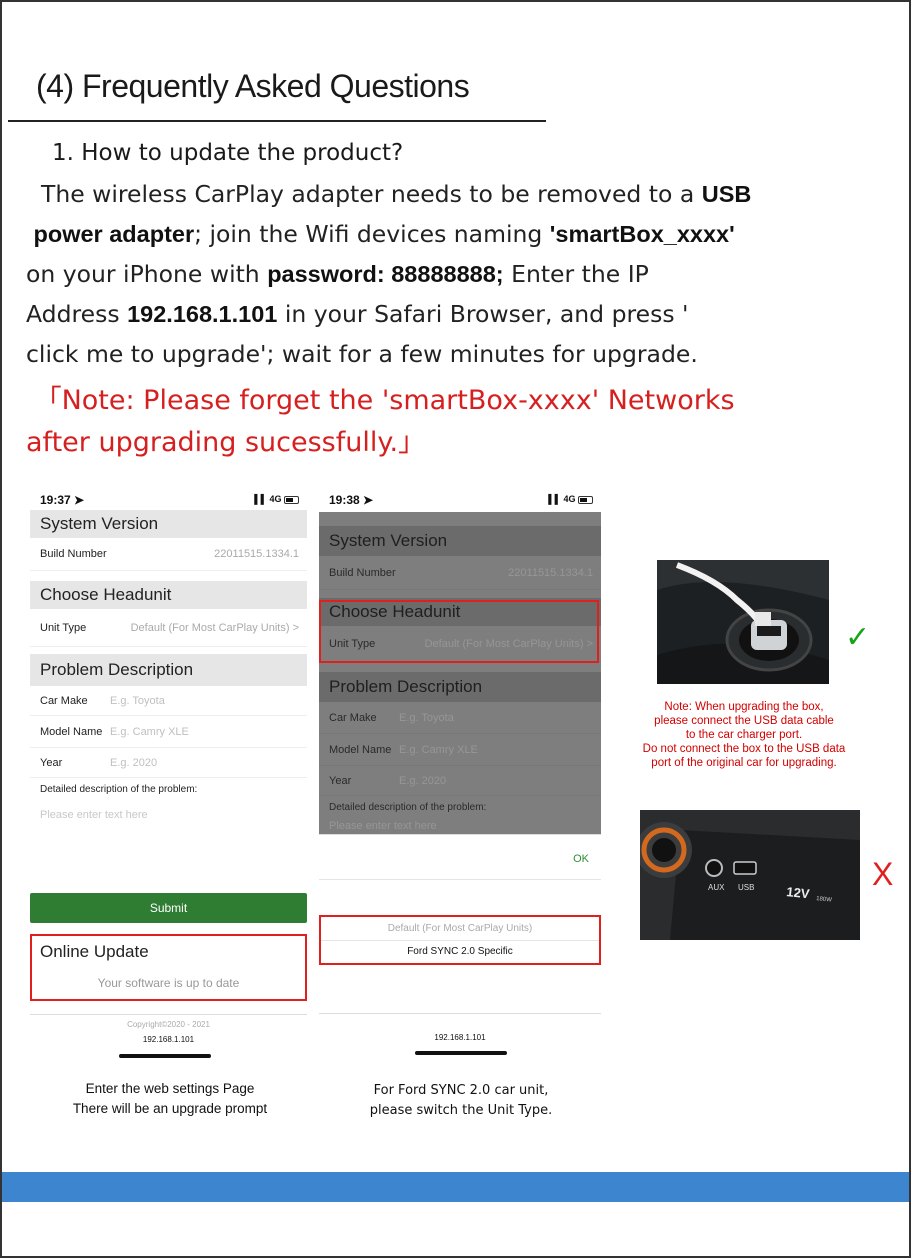 Image resolution: width=911 pixels, height=1258 pixels. I want to click on status-time: 19:38 ➤, so click(351, 500).